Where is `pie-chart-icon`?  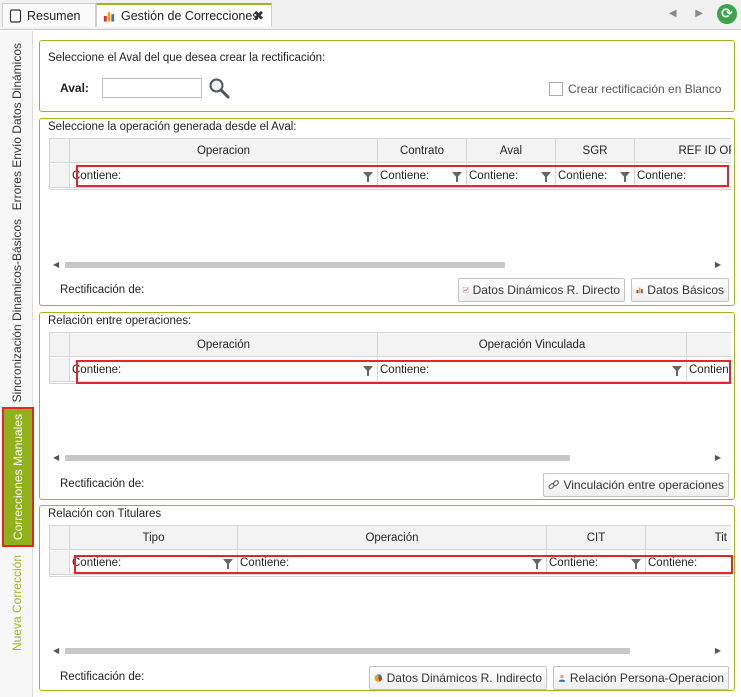 pie-chart-icon is located at coordinates (378, 678).